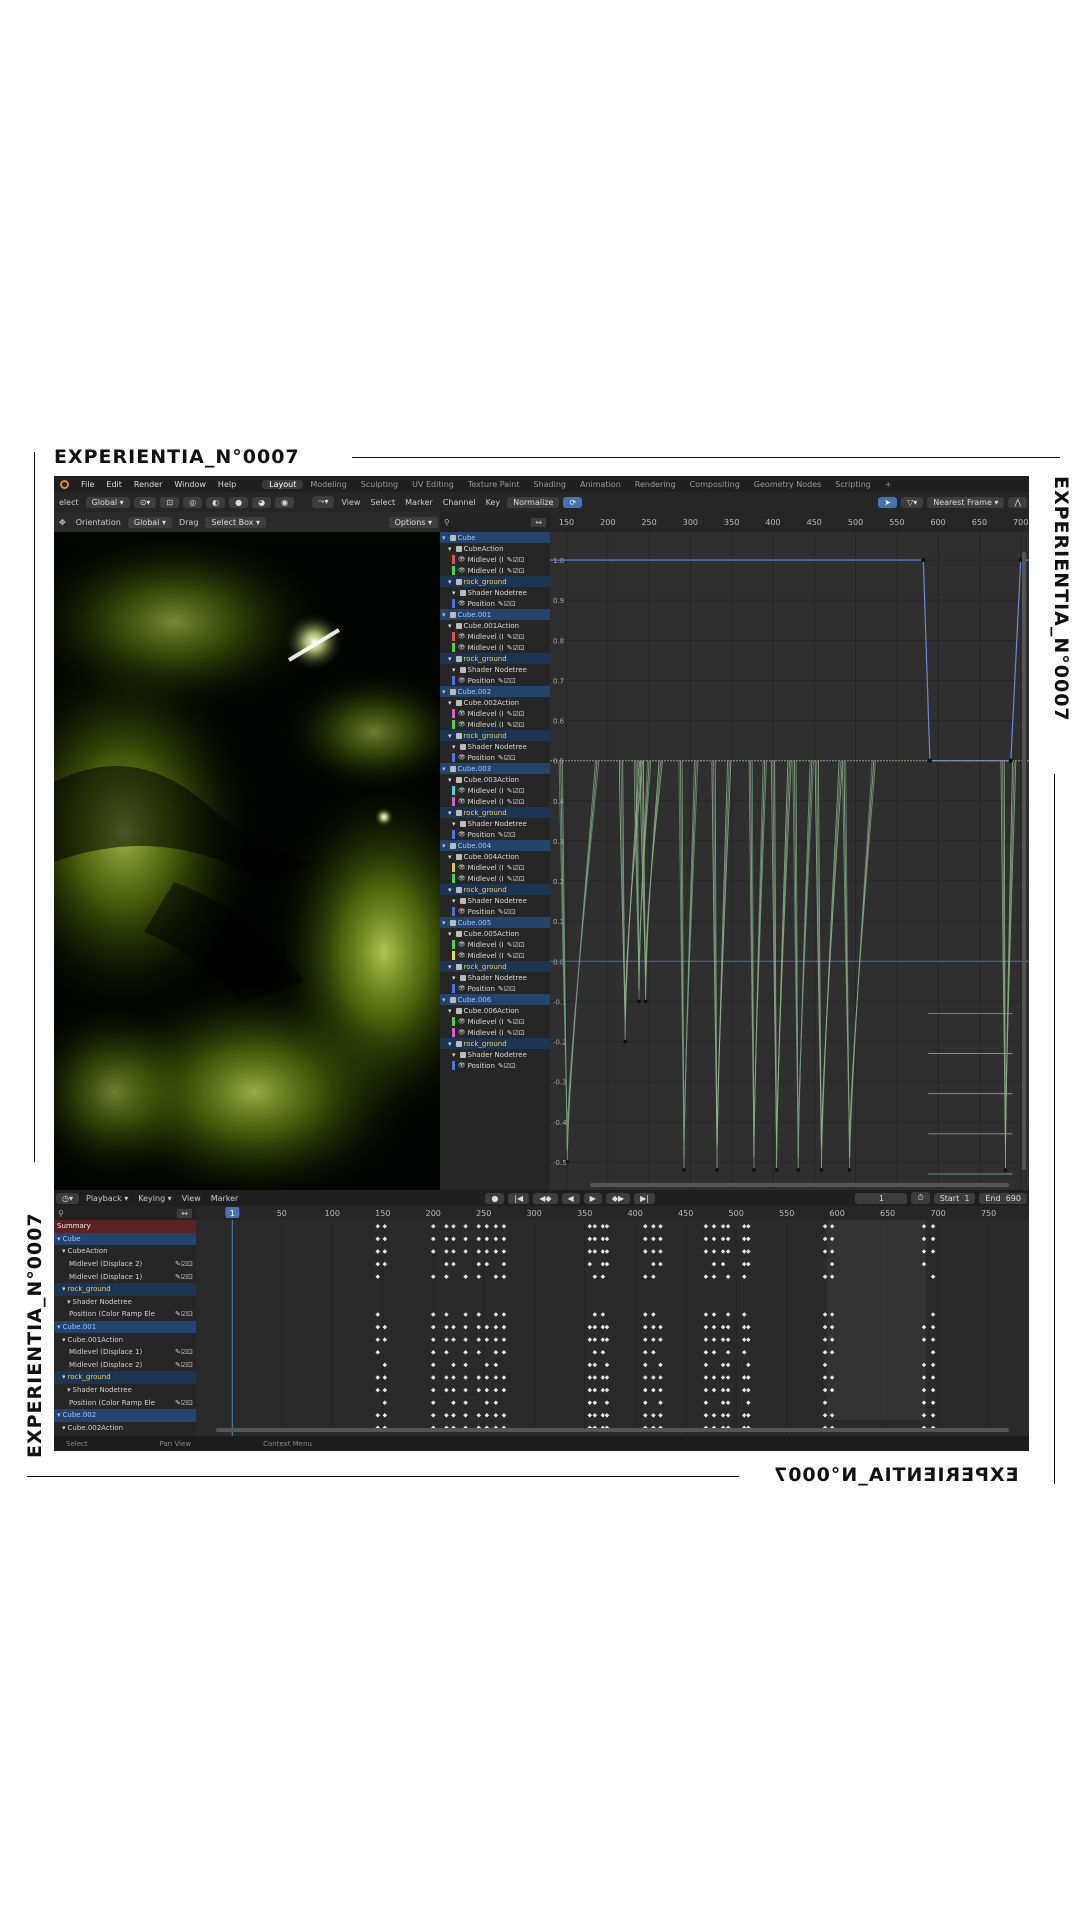  Describe the element at coordinates (170, 502) in the screenshot. I see `snap-icon: ⊡` at that location.